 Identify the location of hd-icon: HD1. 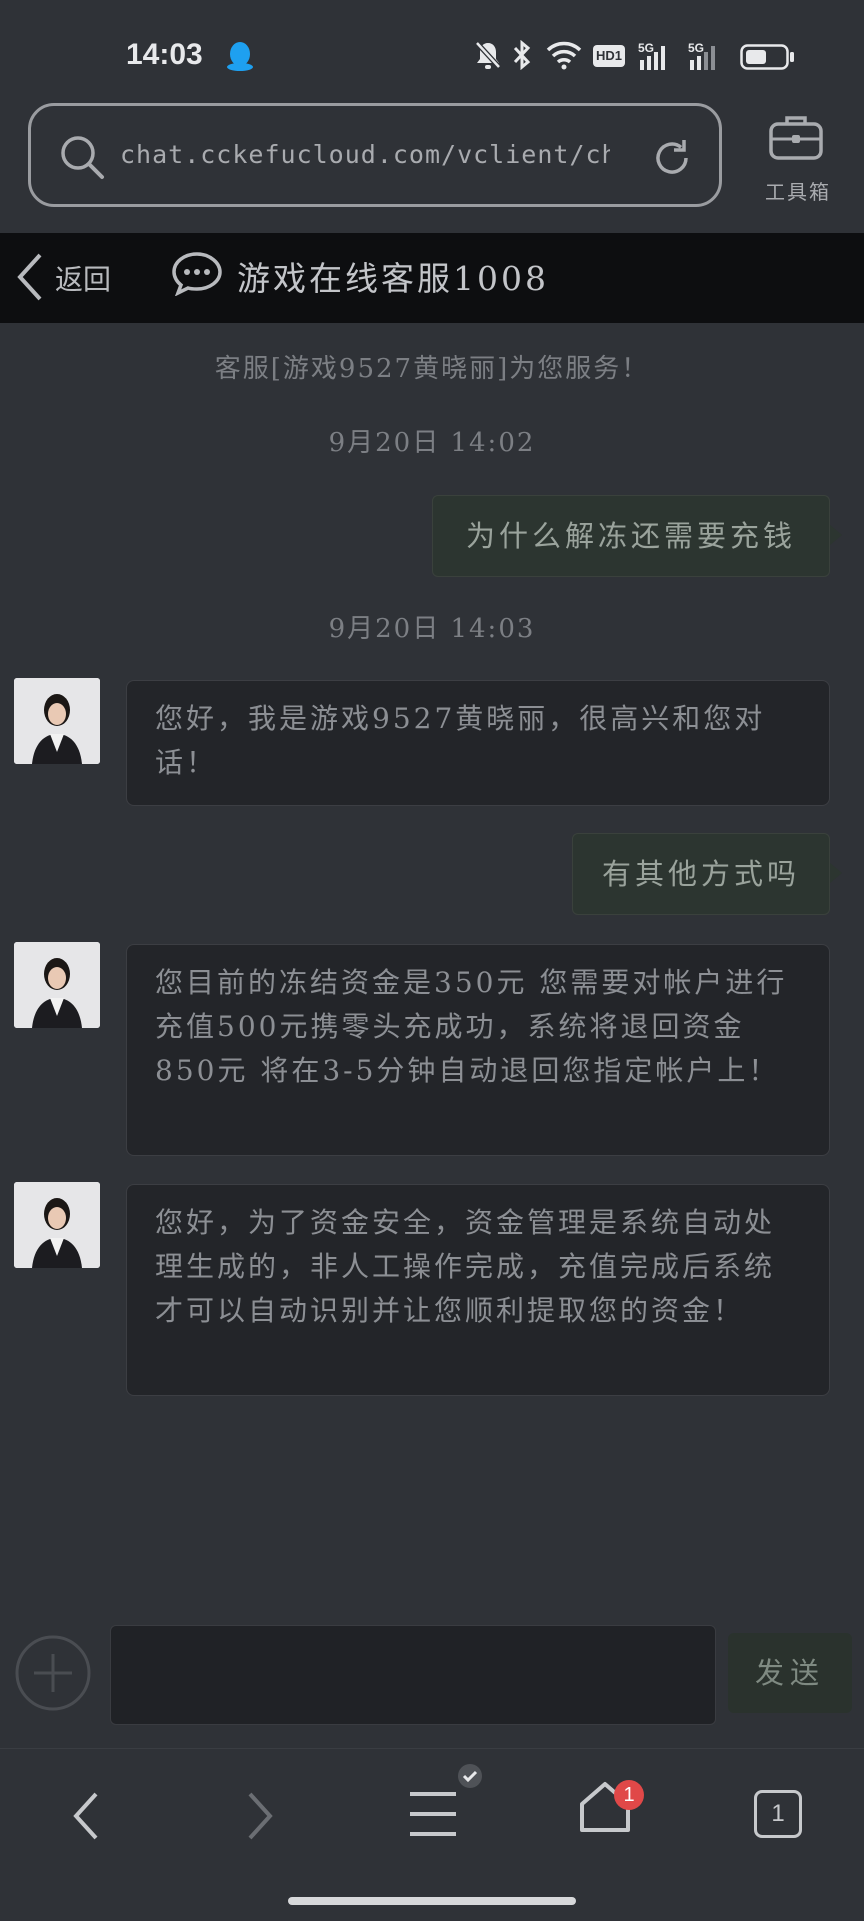
(609, 56).